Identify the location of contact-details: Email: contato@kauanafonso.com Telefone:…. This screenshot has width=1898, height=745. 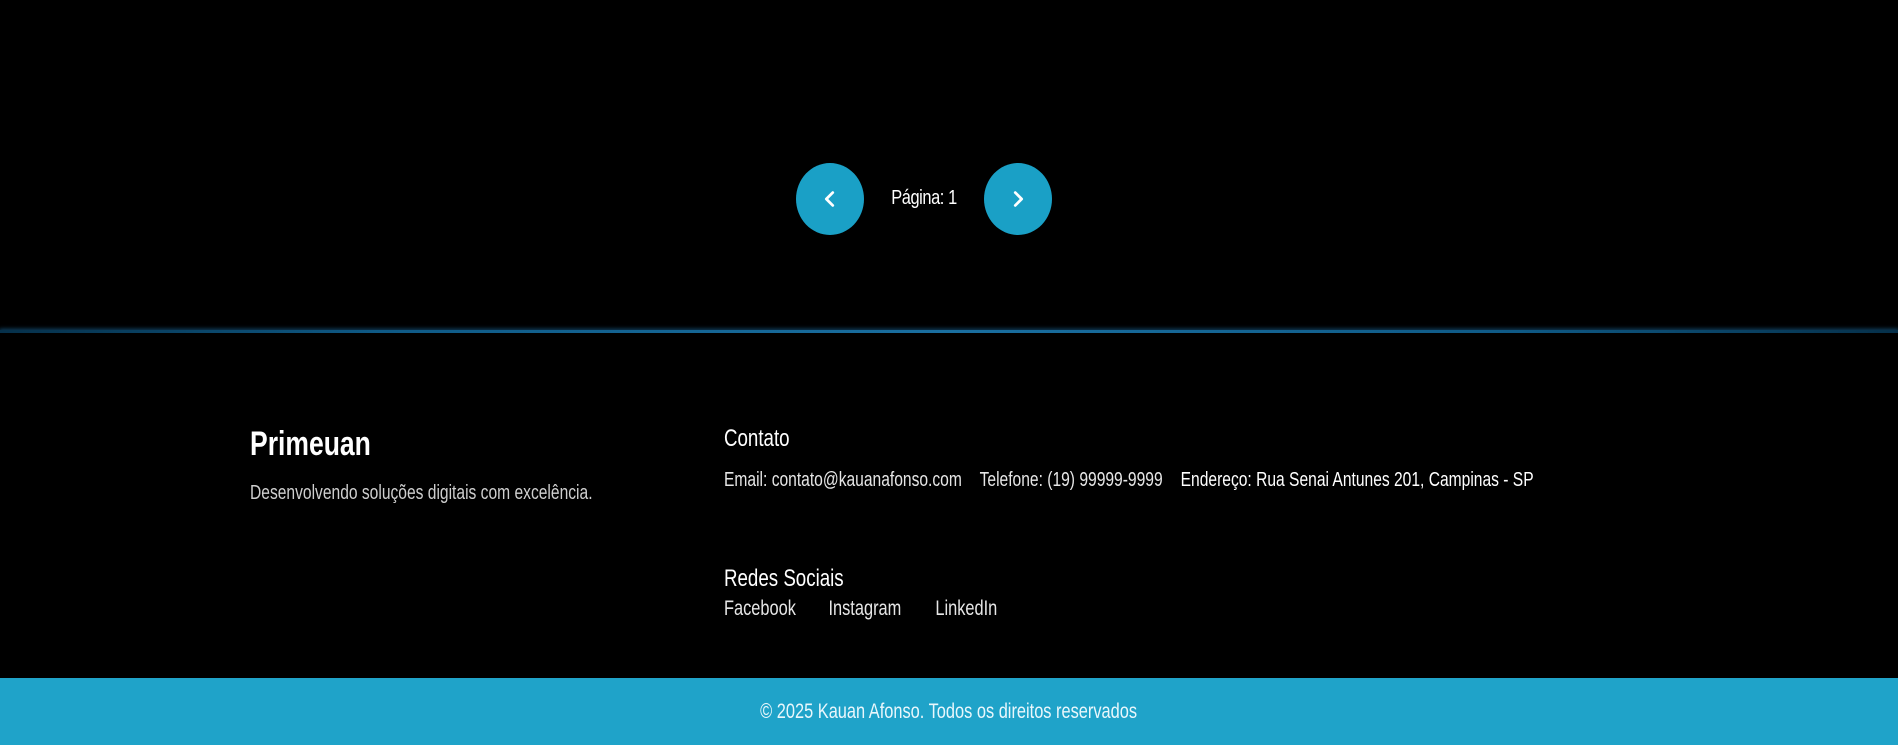
(1243, 480).